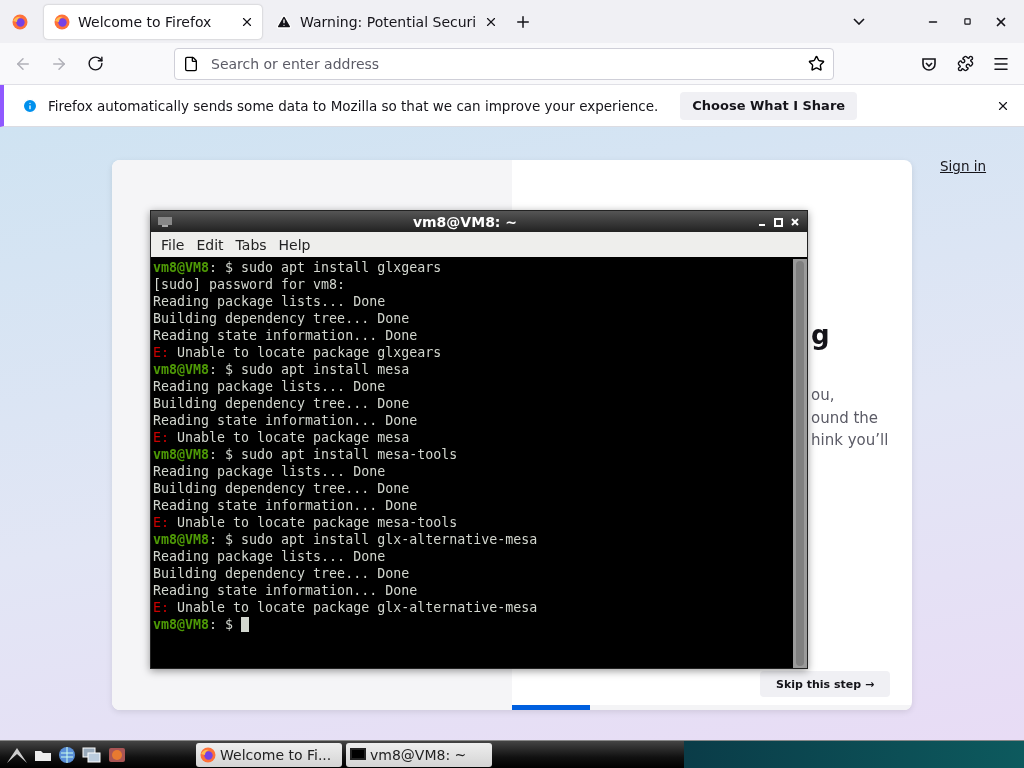 This screenshot has height=768, width=1024. What do you see at coordinates (95, 63) in the screenshot?
I see `reload-icon` at bounding box center [95, 63].